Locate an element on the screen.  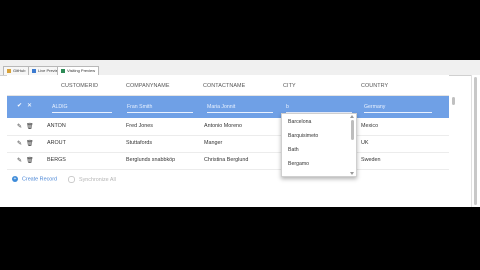
city-option: Bath is located at coordinates (293, 150).